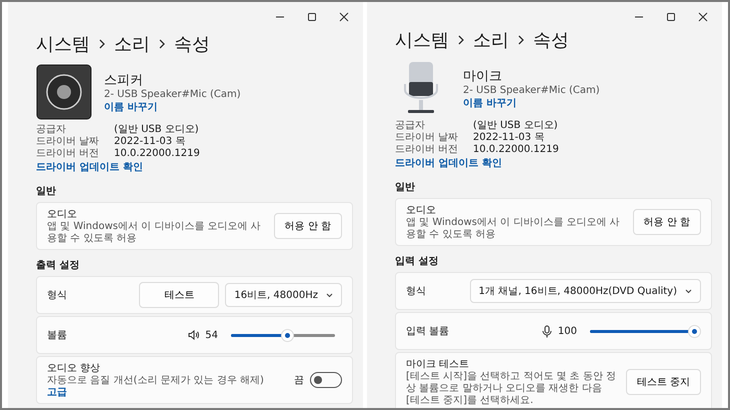 This screenshot has width=730, height=410. Describe the element at coordinates (326, 380) in the screenshot. I see `toggle-switch` at that location.